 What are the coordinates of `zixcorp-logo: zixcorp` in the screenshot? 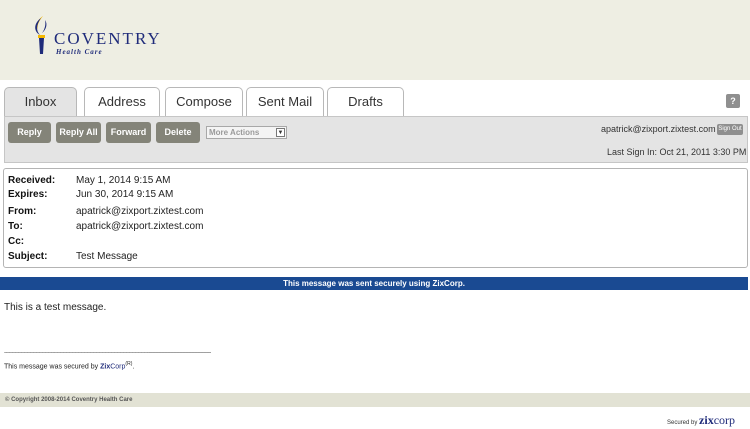 It's located at (717, 420).